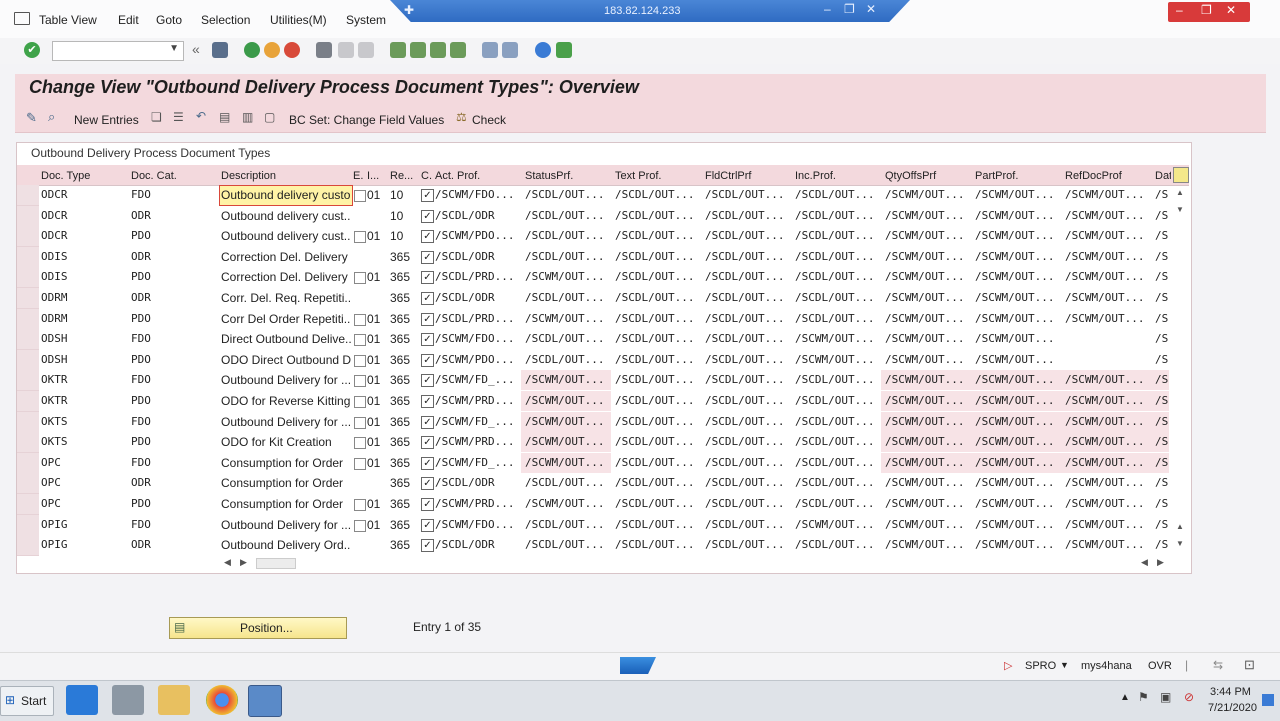 The image size is (1280, 721). What do you see at coordinates (1008, 665) in the screenshot?
I see `status-arrow-icon: ▷` at bounding box center [1008, 665].